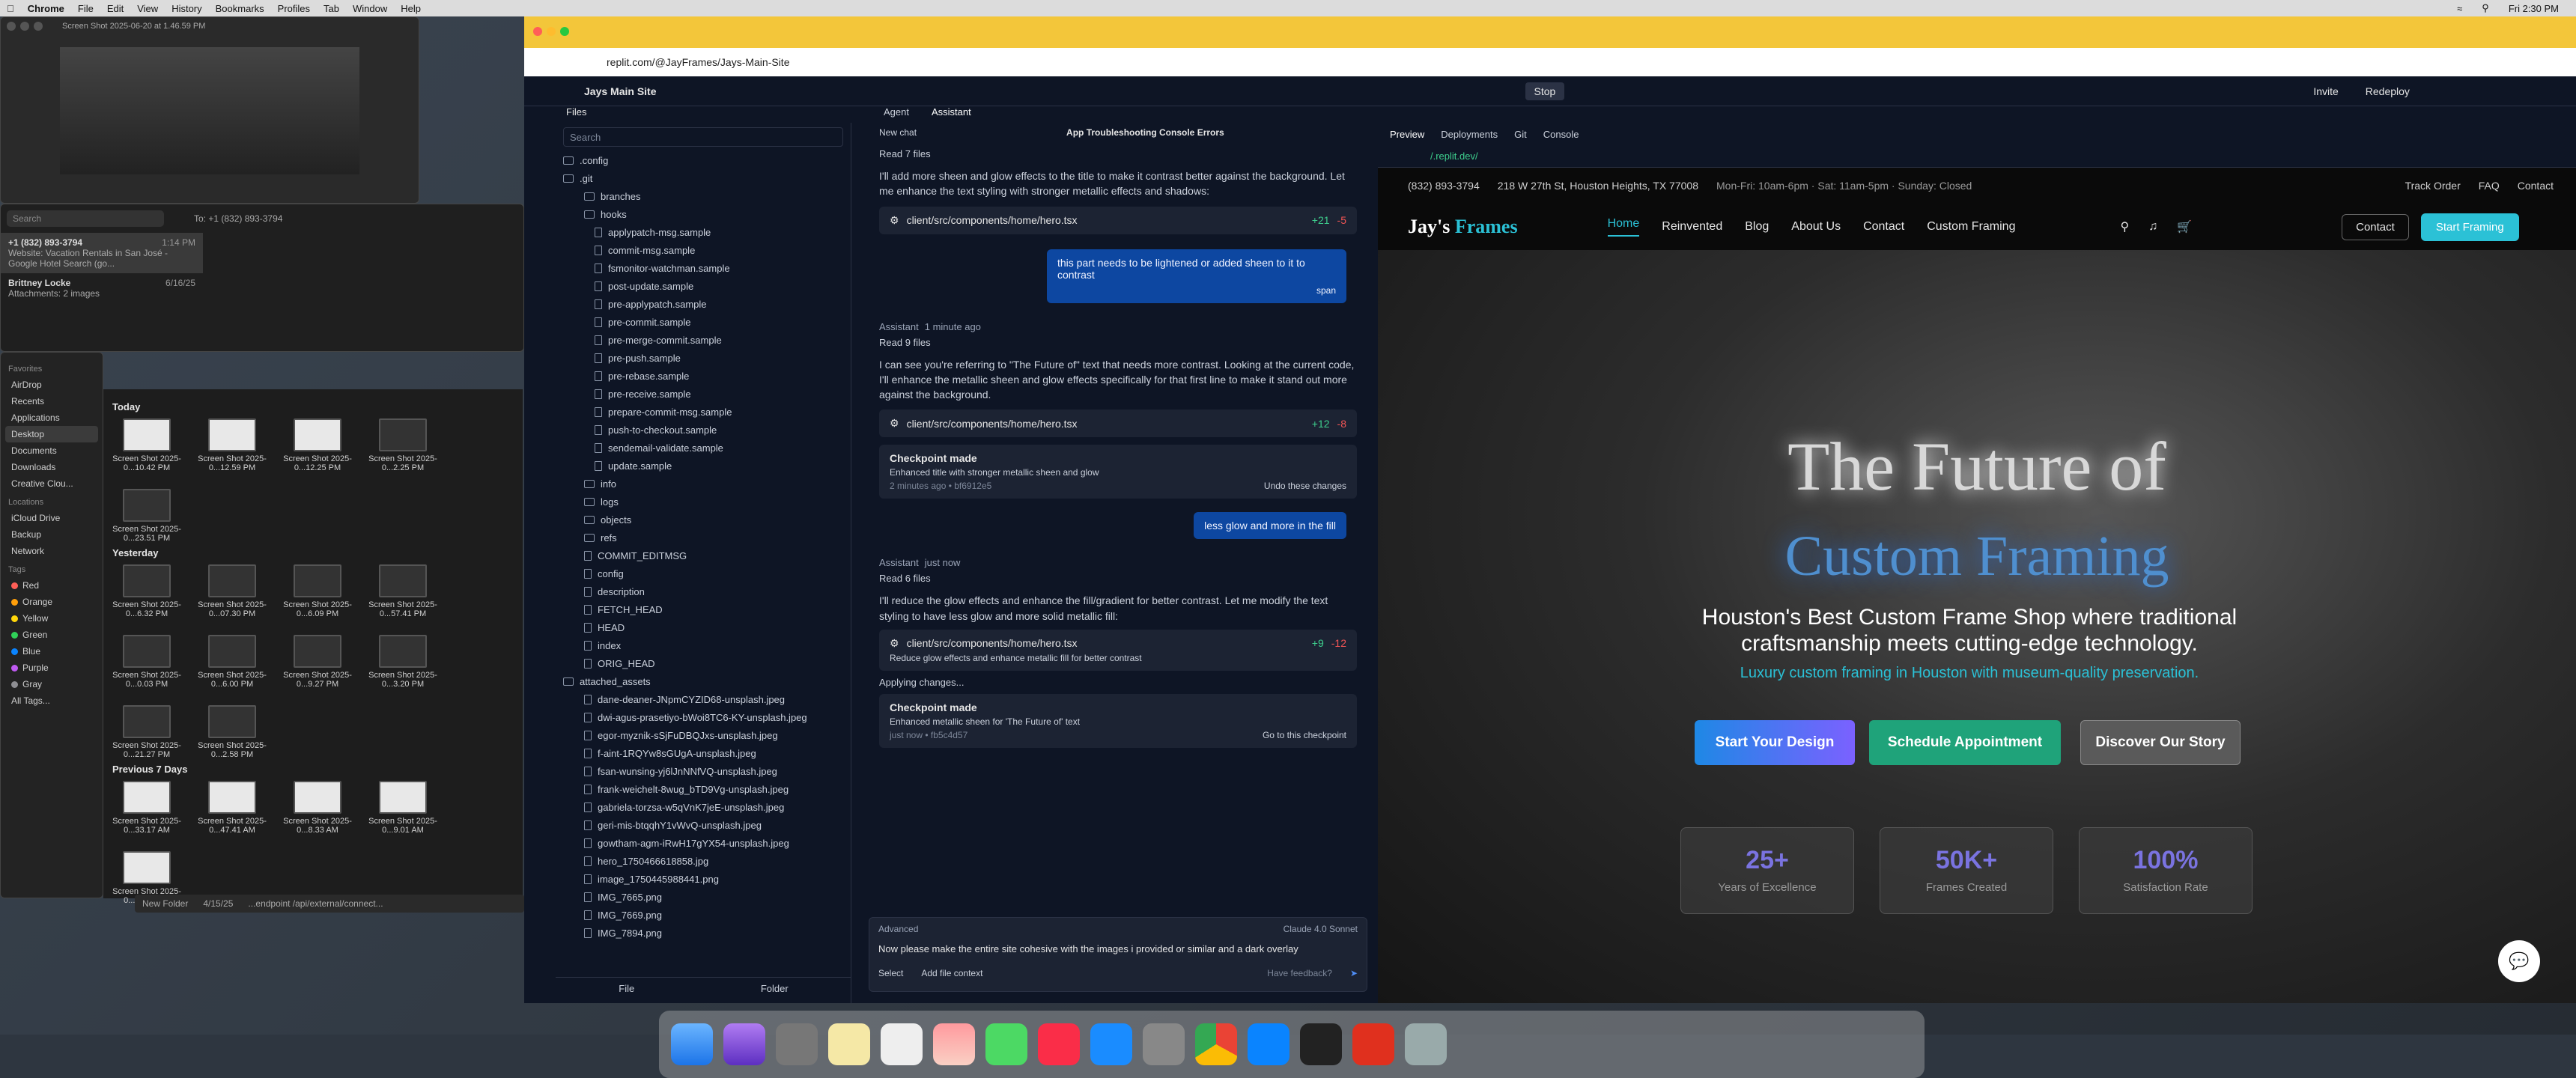 This screenshot has height=1078, width=2576. Describe the element at coordinates (692, 1044) in the screenshot. I see `finder-icon` at that location.